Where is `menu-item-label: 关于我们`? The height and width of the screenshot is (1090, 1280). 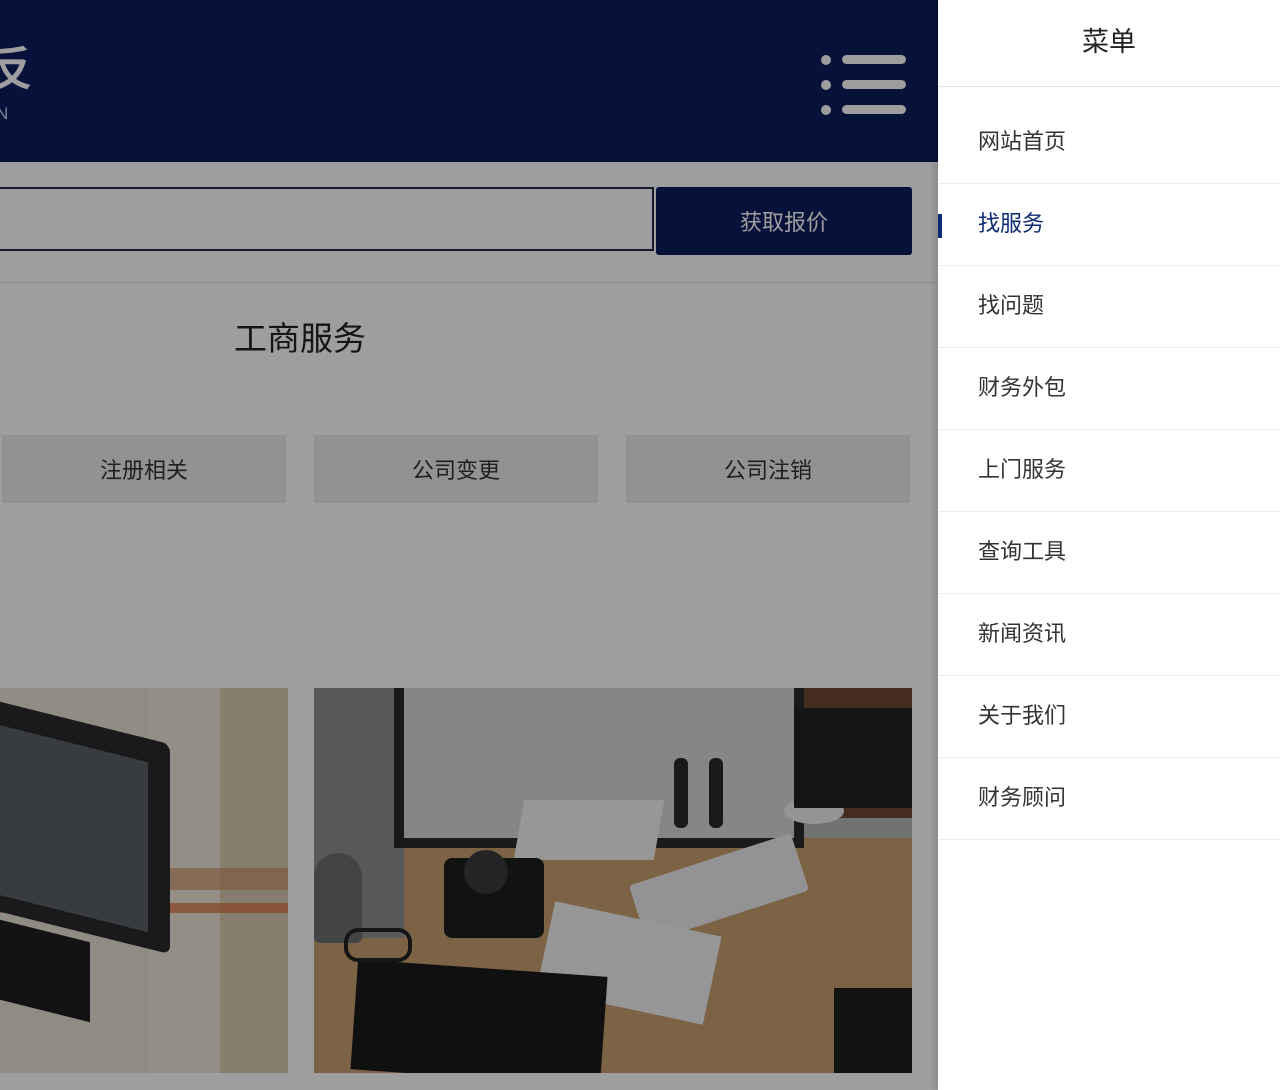 menu-item-label: 关于我们 is located at coordinates (1022, 716).